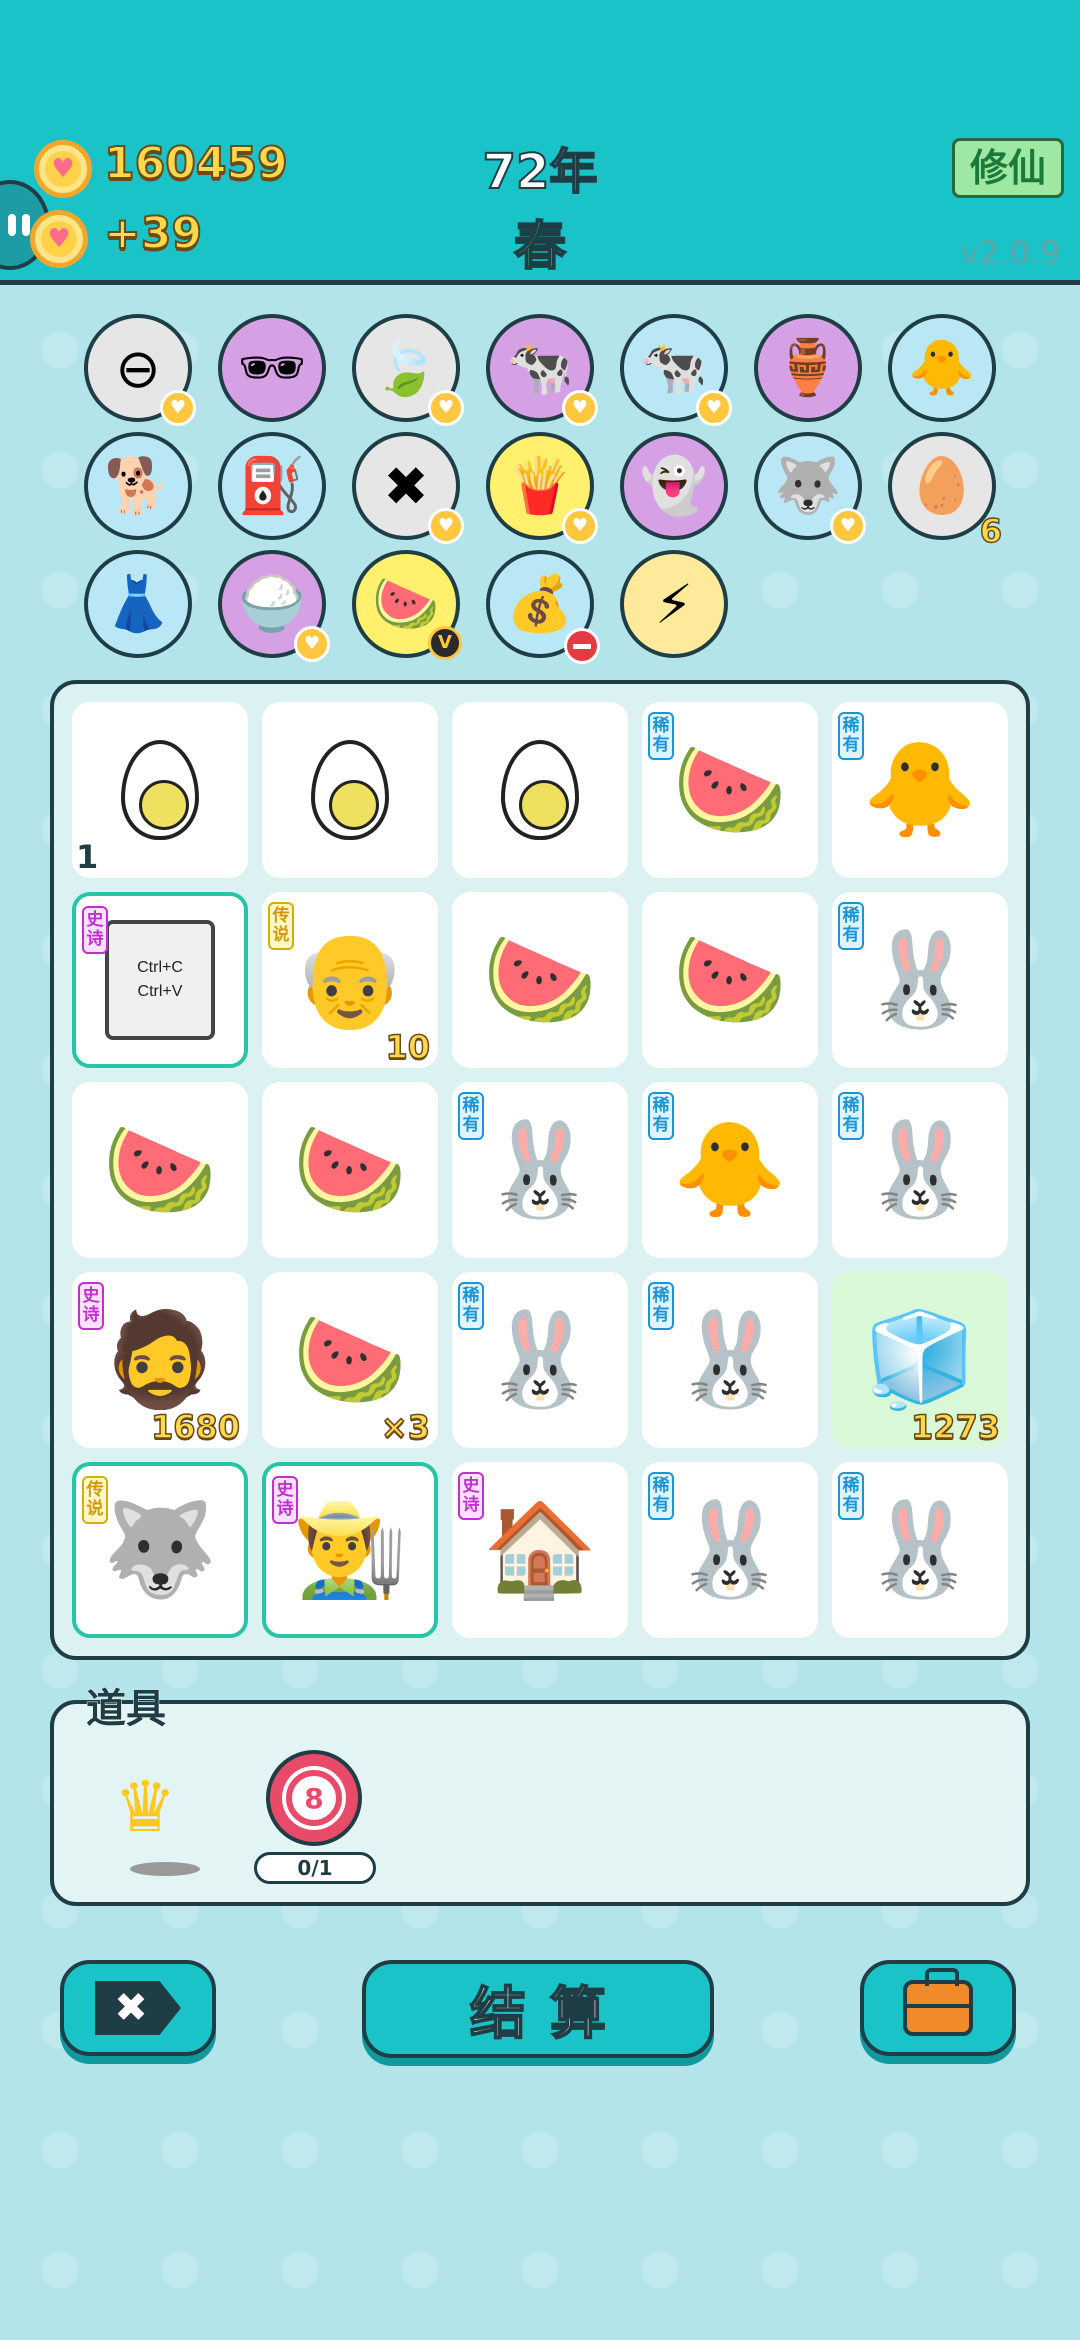 Image resolution: width=1080 pixels, height=2340 pixels. I want to click on board-cell: 👴 传说 10, so click(350, 980).